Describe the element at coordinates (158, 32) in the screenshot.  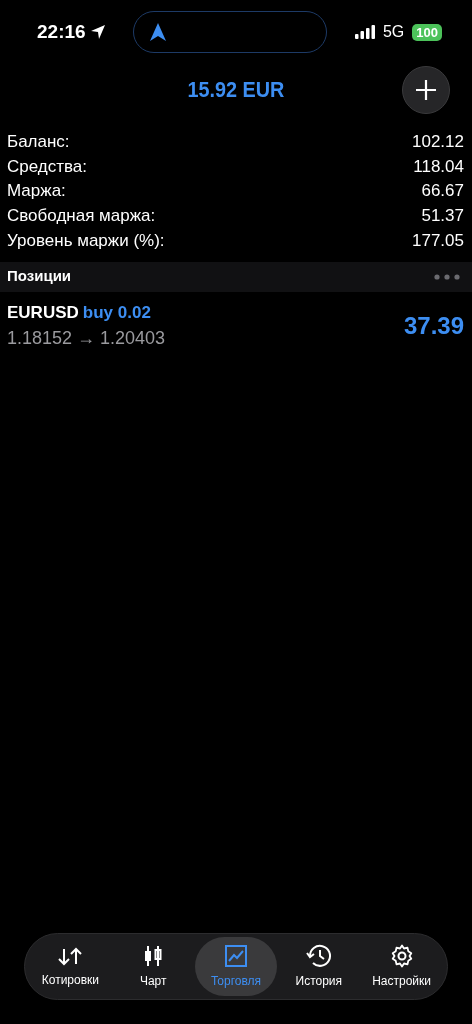
I see `navigation-icon` at that location.